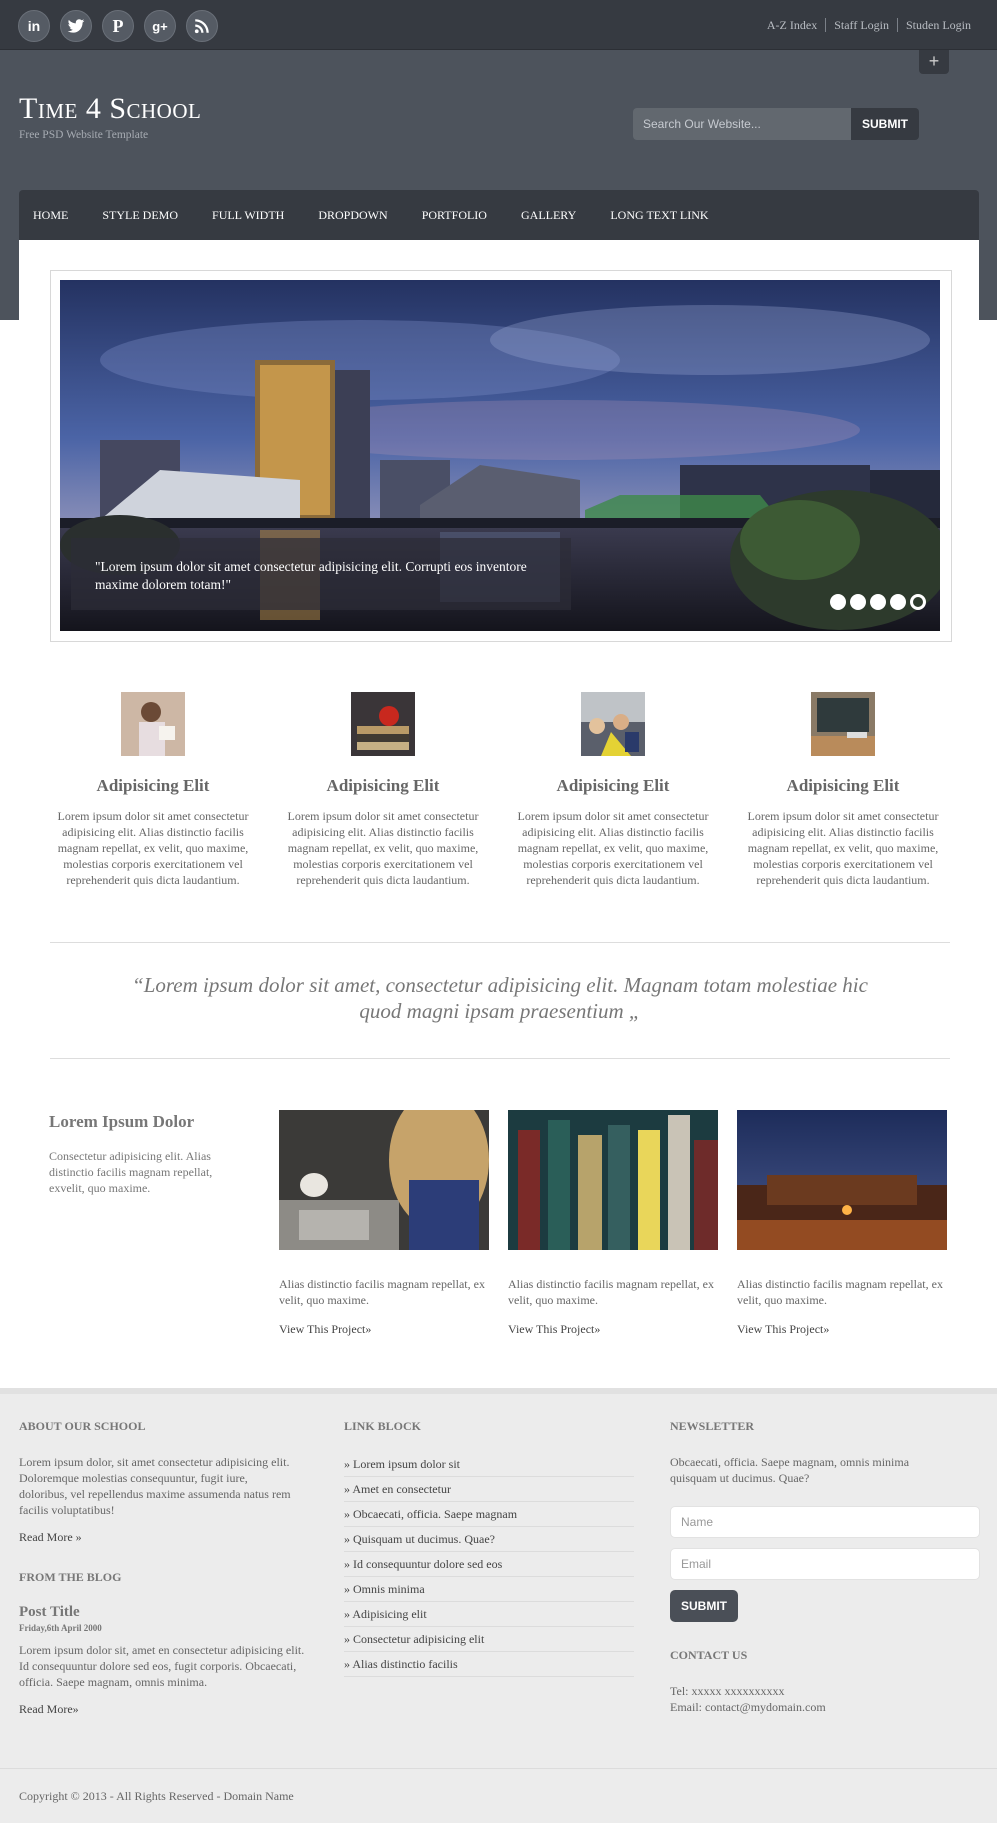  Describe the element at coordinates (489, 1514) in the screenshot. I see `link-block-item: » Obcaecati, officia. Saepe magnam` at that location.